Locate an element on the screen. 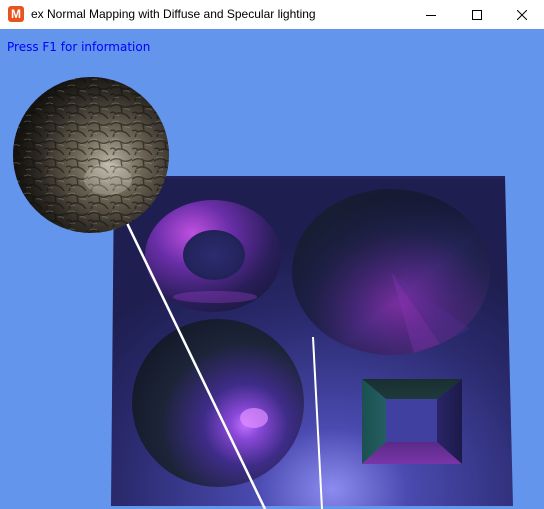 This screenshot has width=544, height=509. torus is located at coordinates (213, 256).